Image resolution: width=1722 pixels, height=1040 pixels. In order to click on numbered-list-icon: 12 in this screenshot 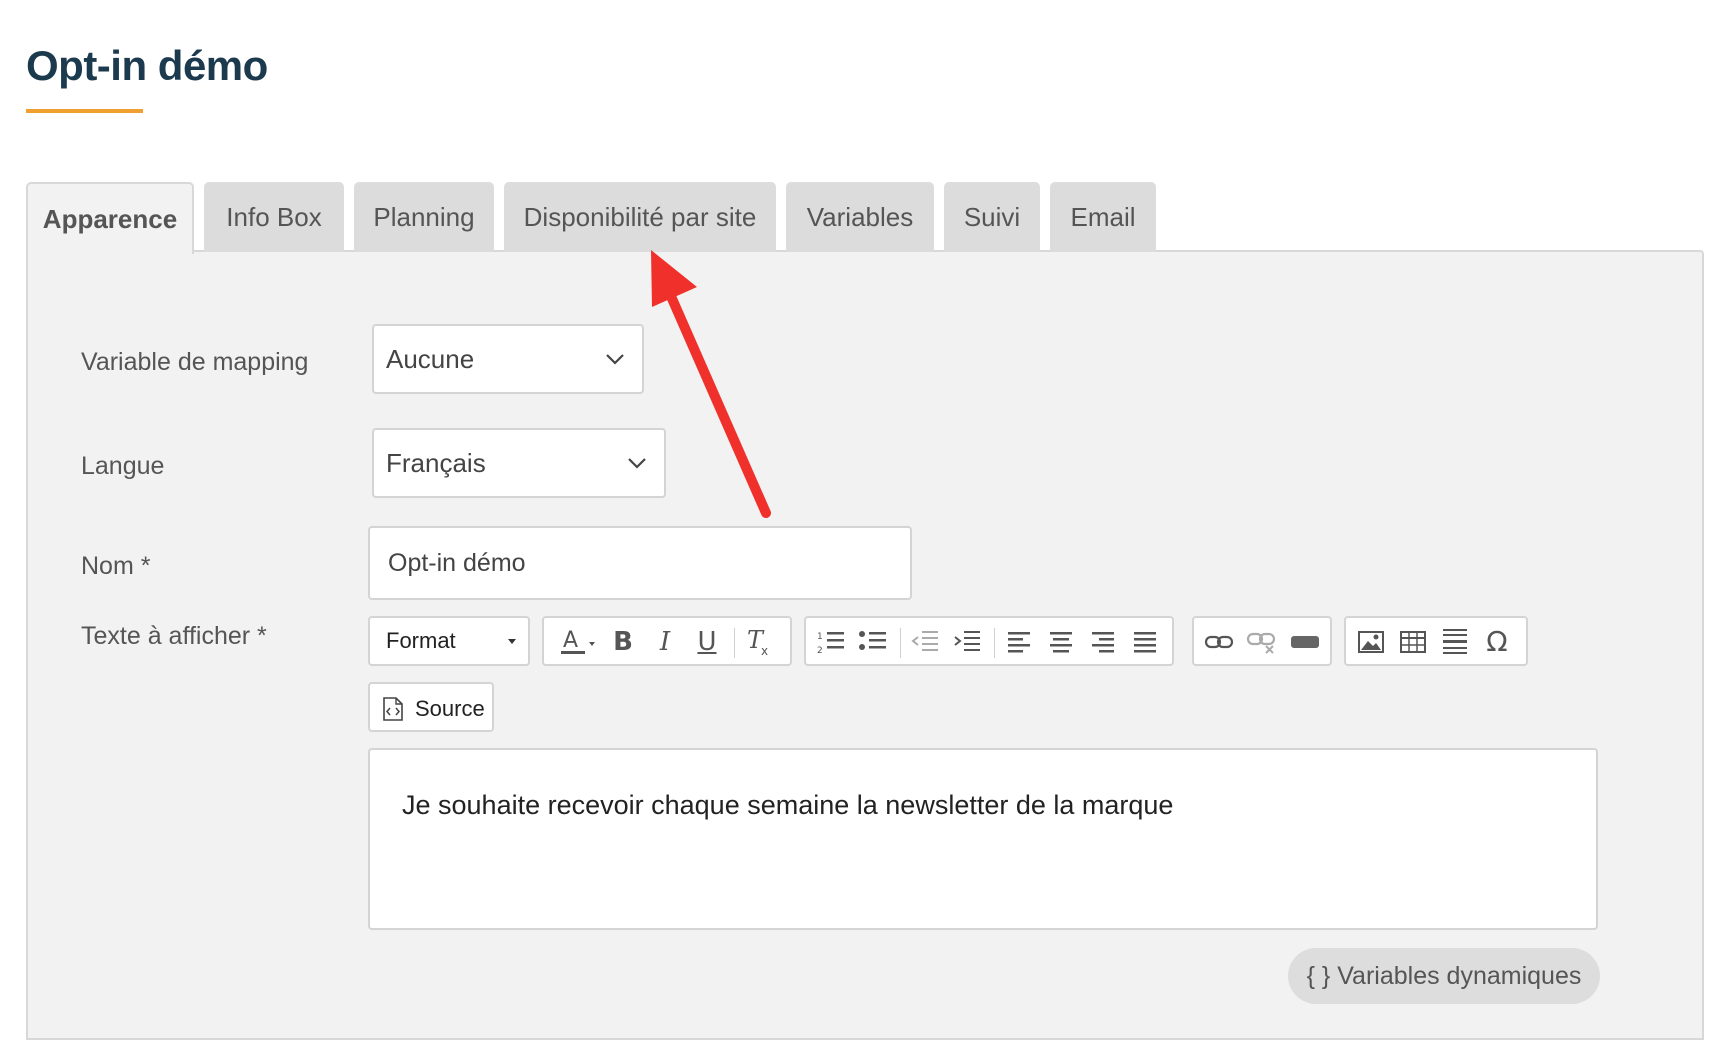, I will do `click(831, 642)`.